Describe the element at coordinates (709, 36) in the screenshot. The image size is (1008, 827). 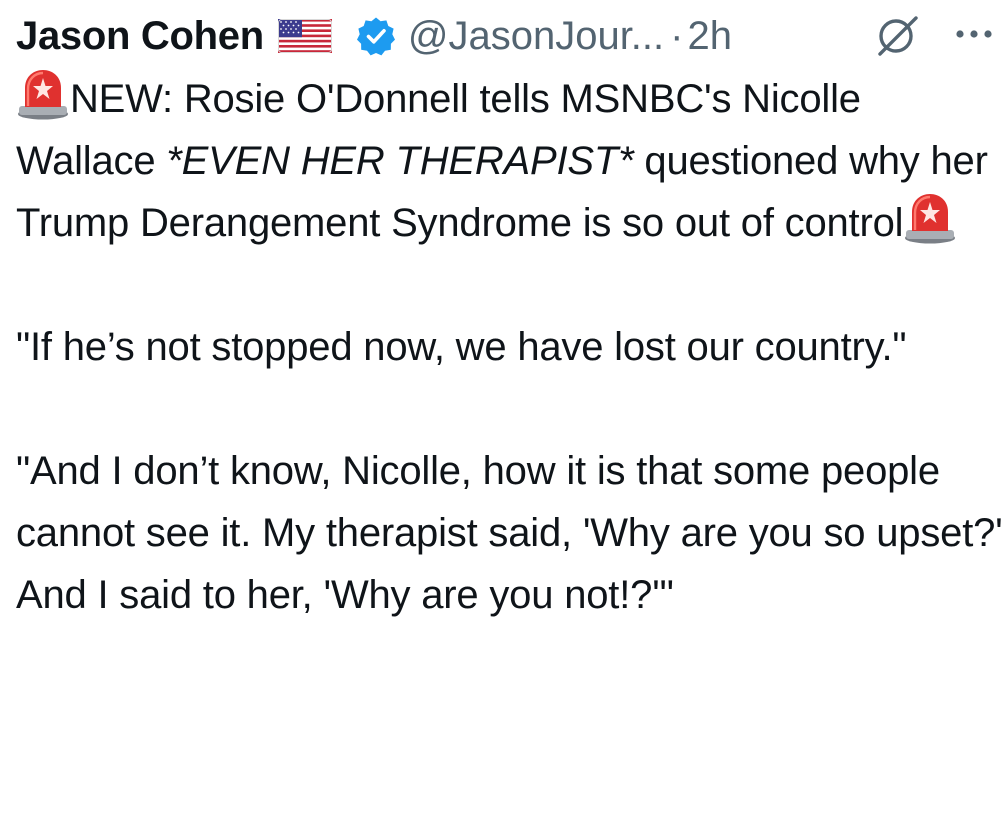
I see `tweet-timestamp: 2h` at that location.